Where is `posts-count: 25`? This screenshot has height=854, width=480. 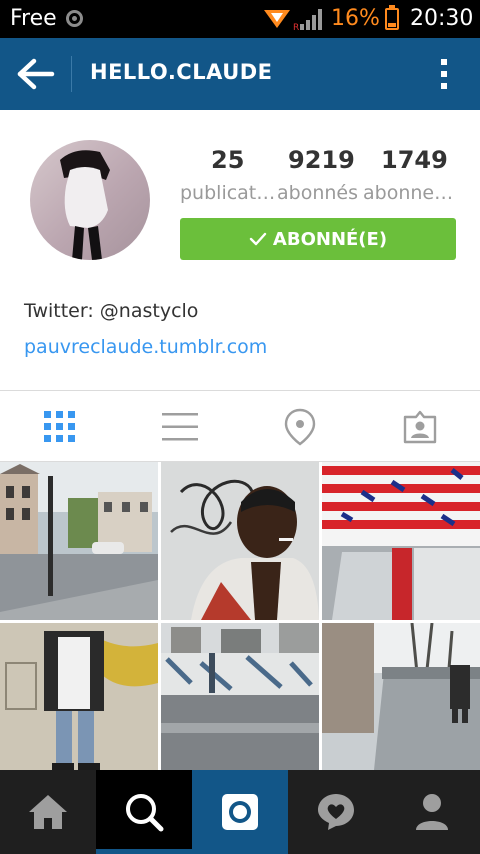
posts-count: 25 is located at coordinates (228, 160).